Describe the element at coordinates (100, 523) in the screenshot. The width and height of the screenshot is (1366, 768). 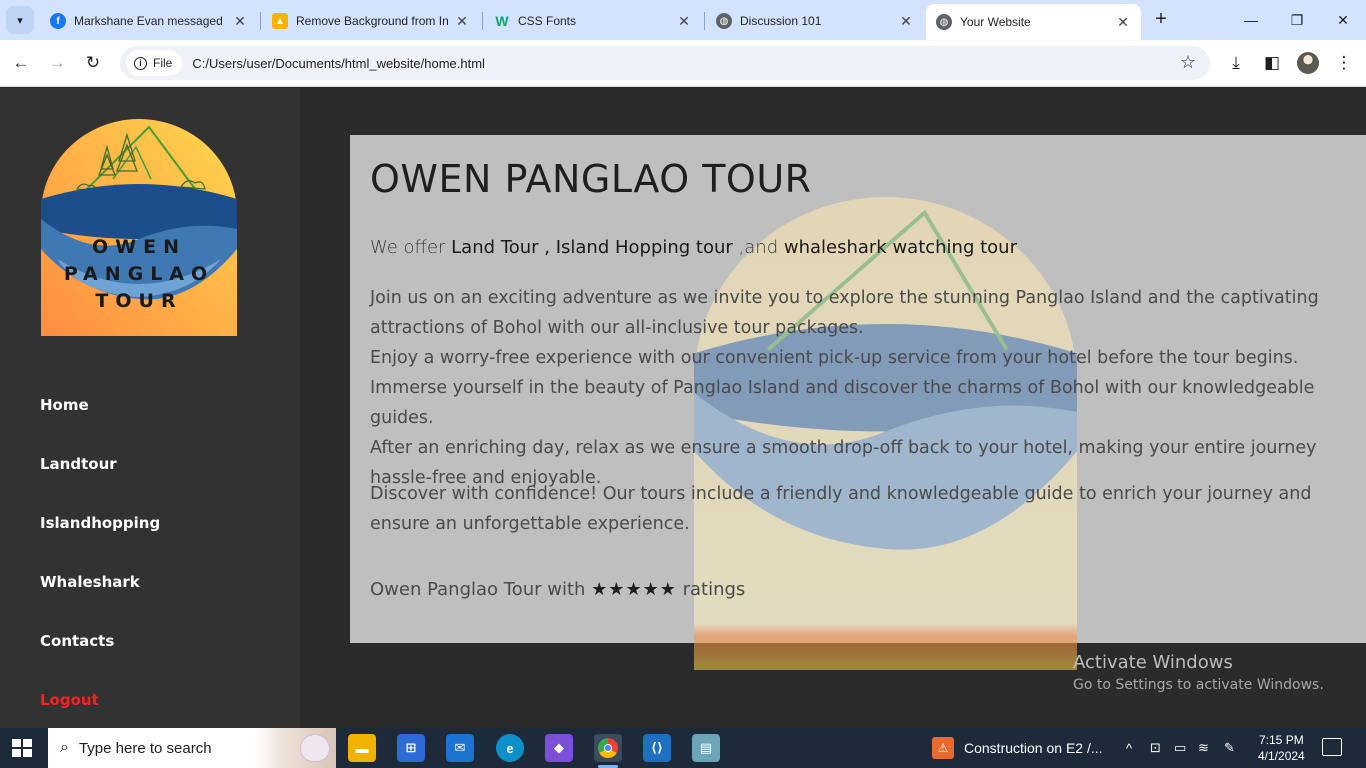
I see `nav-islandhopping: Islandhopping` at that location.